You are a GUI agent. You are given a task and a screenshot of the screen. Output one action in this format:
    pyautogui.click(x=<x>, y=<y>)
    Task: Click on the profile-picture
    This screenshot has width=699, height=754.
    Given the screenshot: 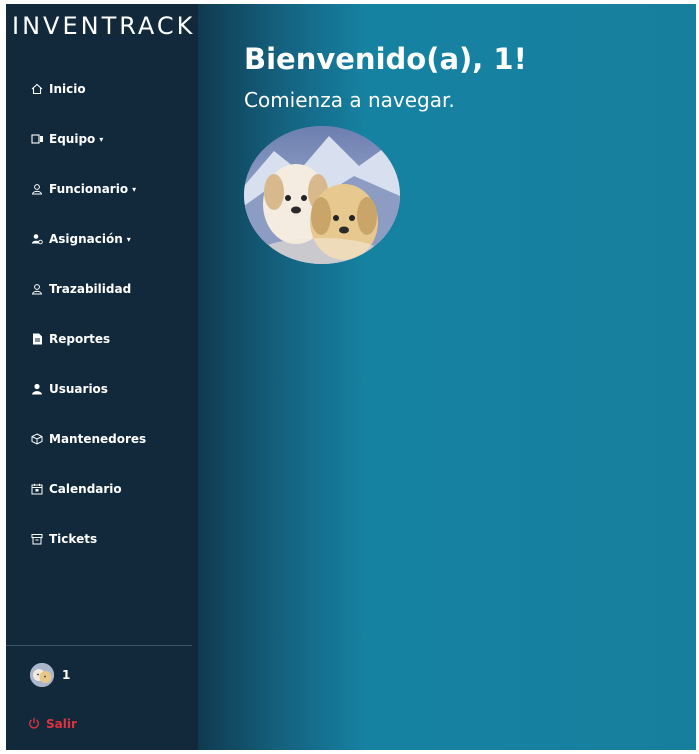 What is the action you would take?
    pyautogui.click(x=322, y=195)
    